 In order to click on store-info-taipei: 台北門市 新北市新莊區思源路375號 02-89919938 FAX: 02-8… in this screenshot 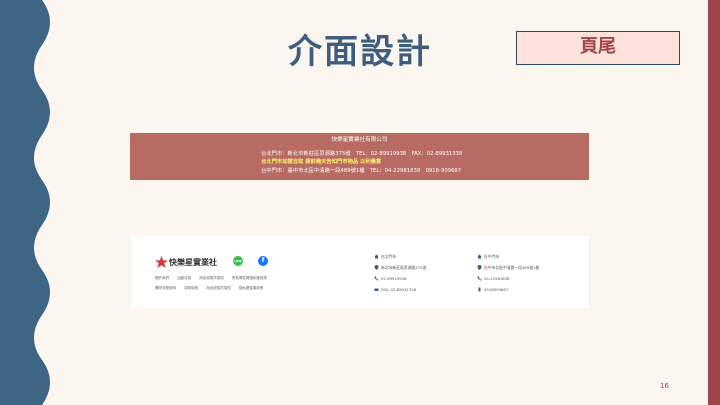, I will do `click(400, 276)`.